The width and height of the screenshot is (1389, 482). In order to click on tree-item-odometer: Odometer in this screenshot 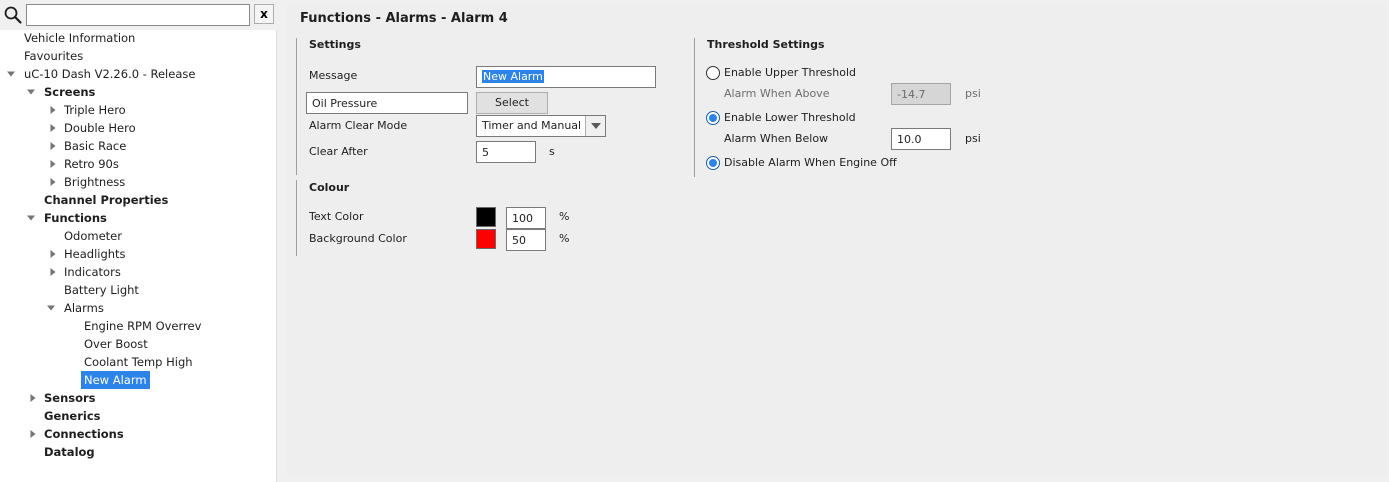, I will do `click(138, 236)`.